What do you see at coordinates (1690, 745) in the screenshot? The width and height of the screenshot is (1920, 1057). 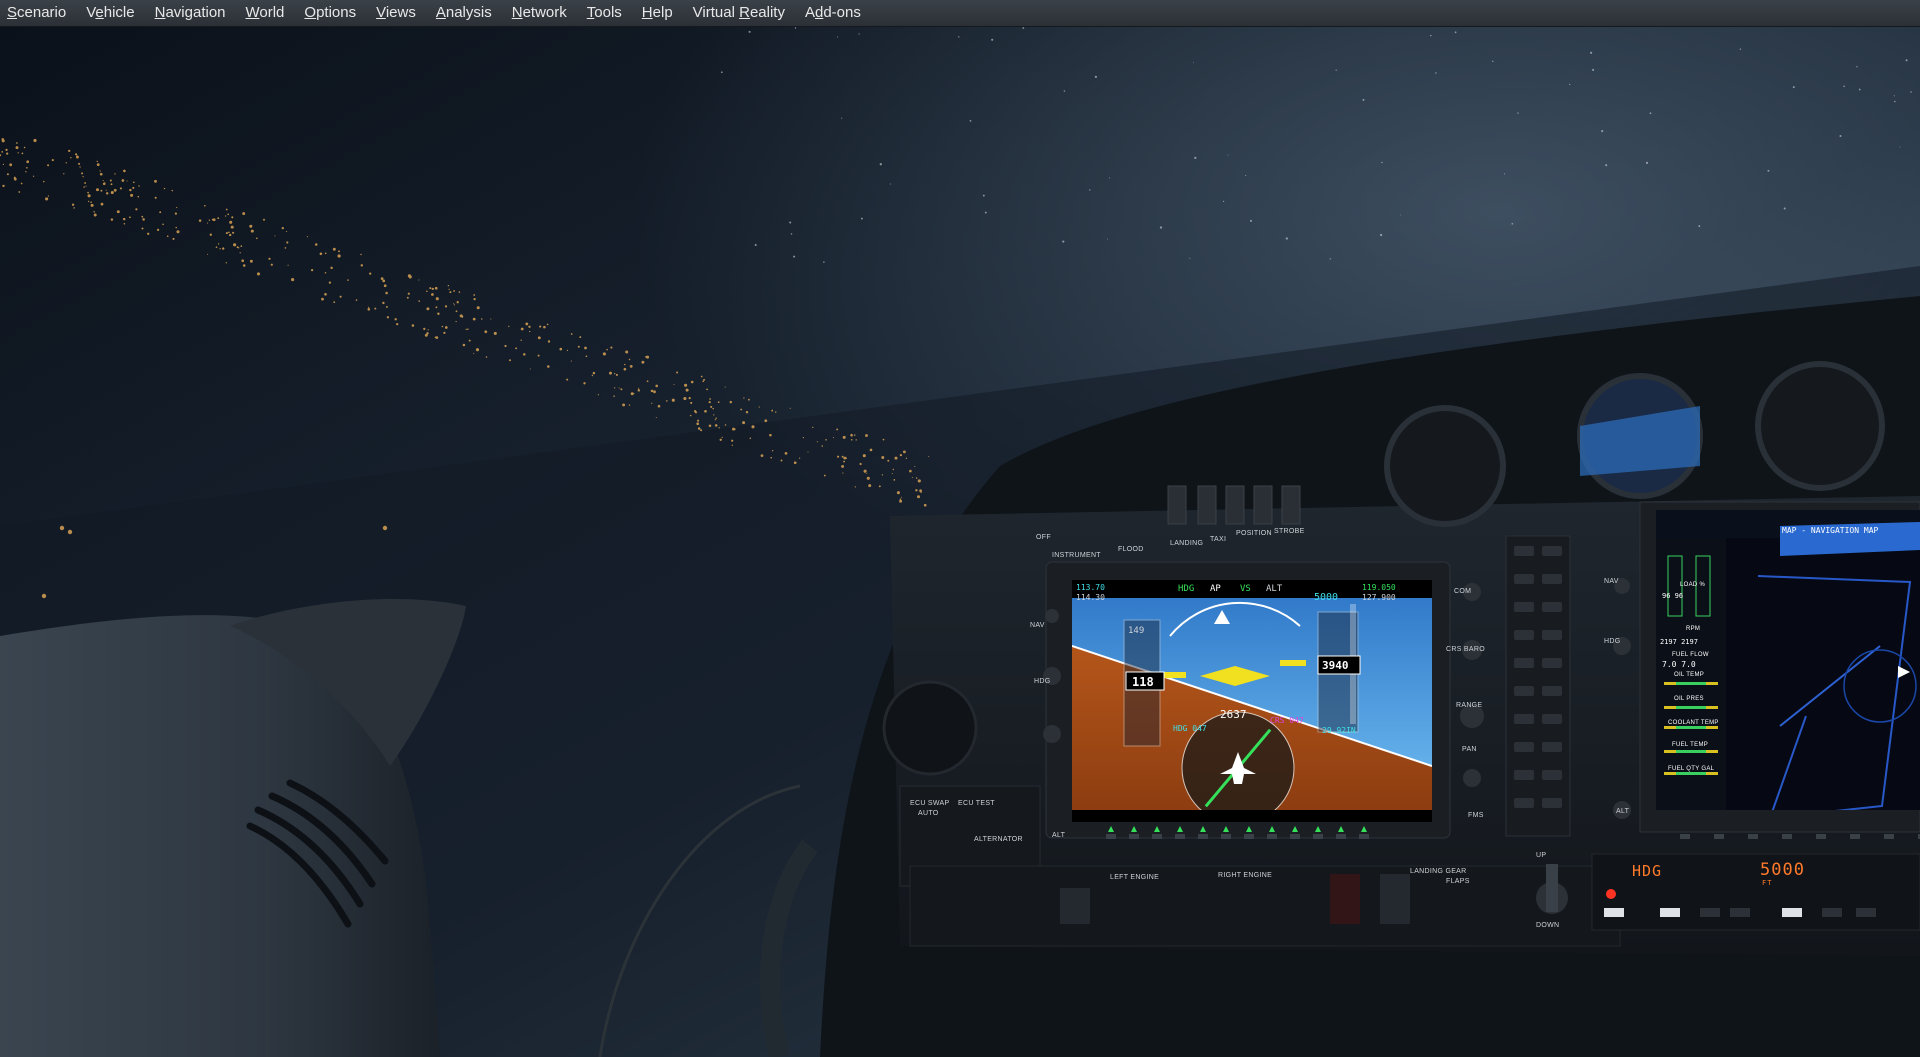 I see `panel-label: FUEL TEMP` at bounding box center [1690, 745].